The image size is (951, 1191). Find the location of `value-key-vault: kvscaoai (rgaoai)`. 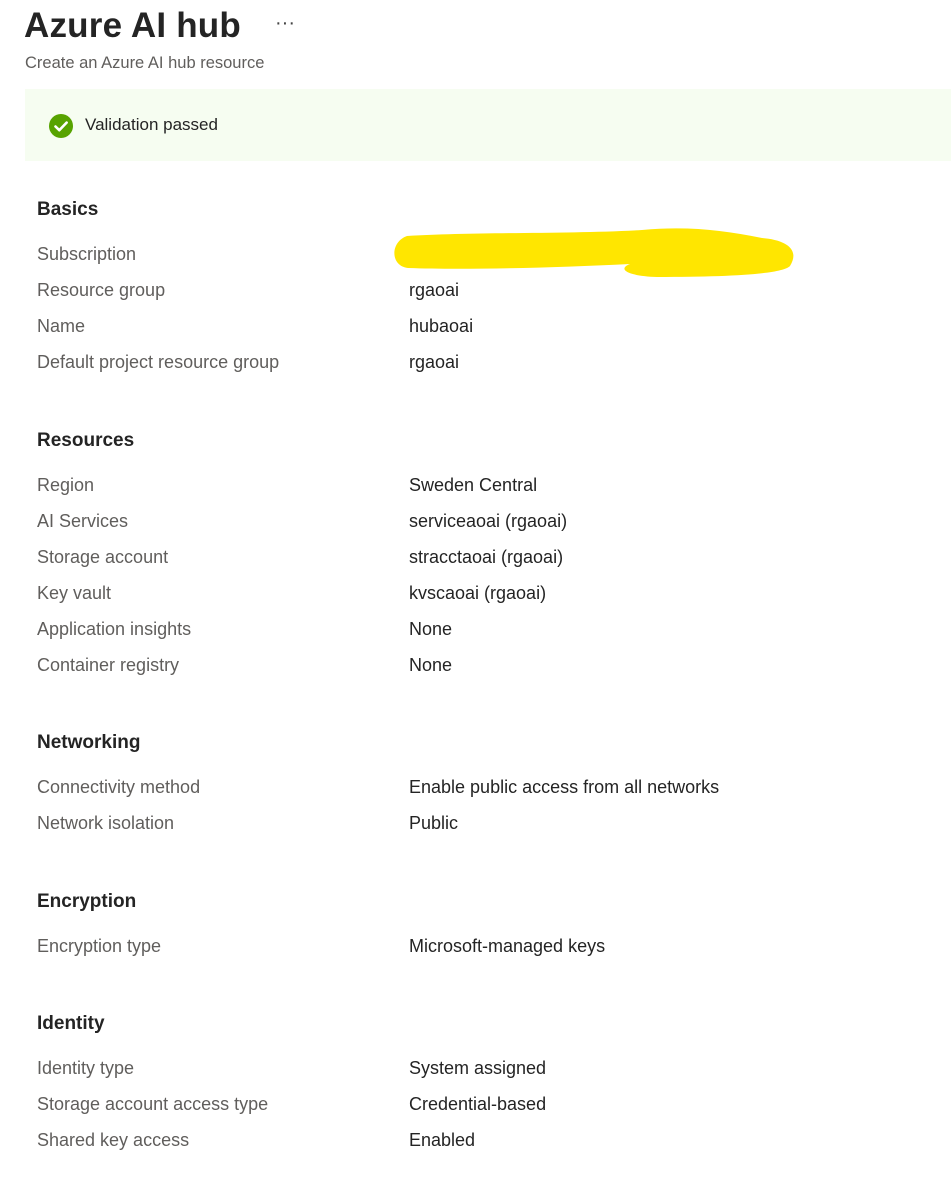

value-key-vault: kvscaoai (rgaoai) is located at coordinates (478, 593).